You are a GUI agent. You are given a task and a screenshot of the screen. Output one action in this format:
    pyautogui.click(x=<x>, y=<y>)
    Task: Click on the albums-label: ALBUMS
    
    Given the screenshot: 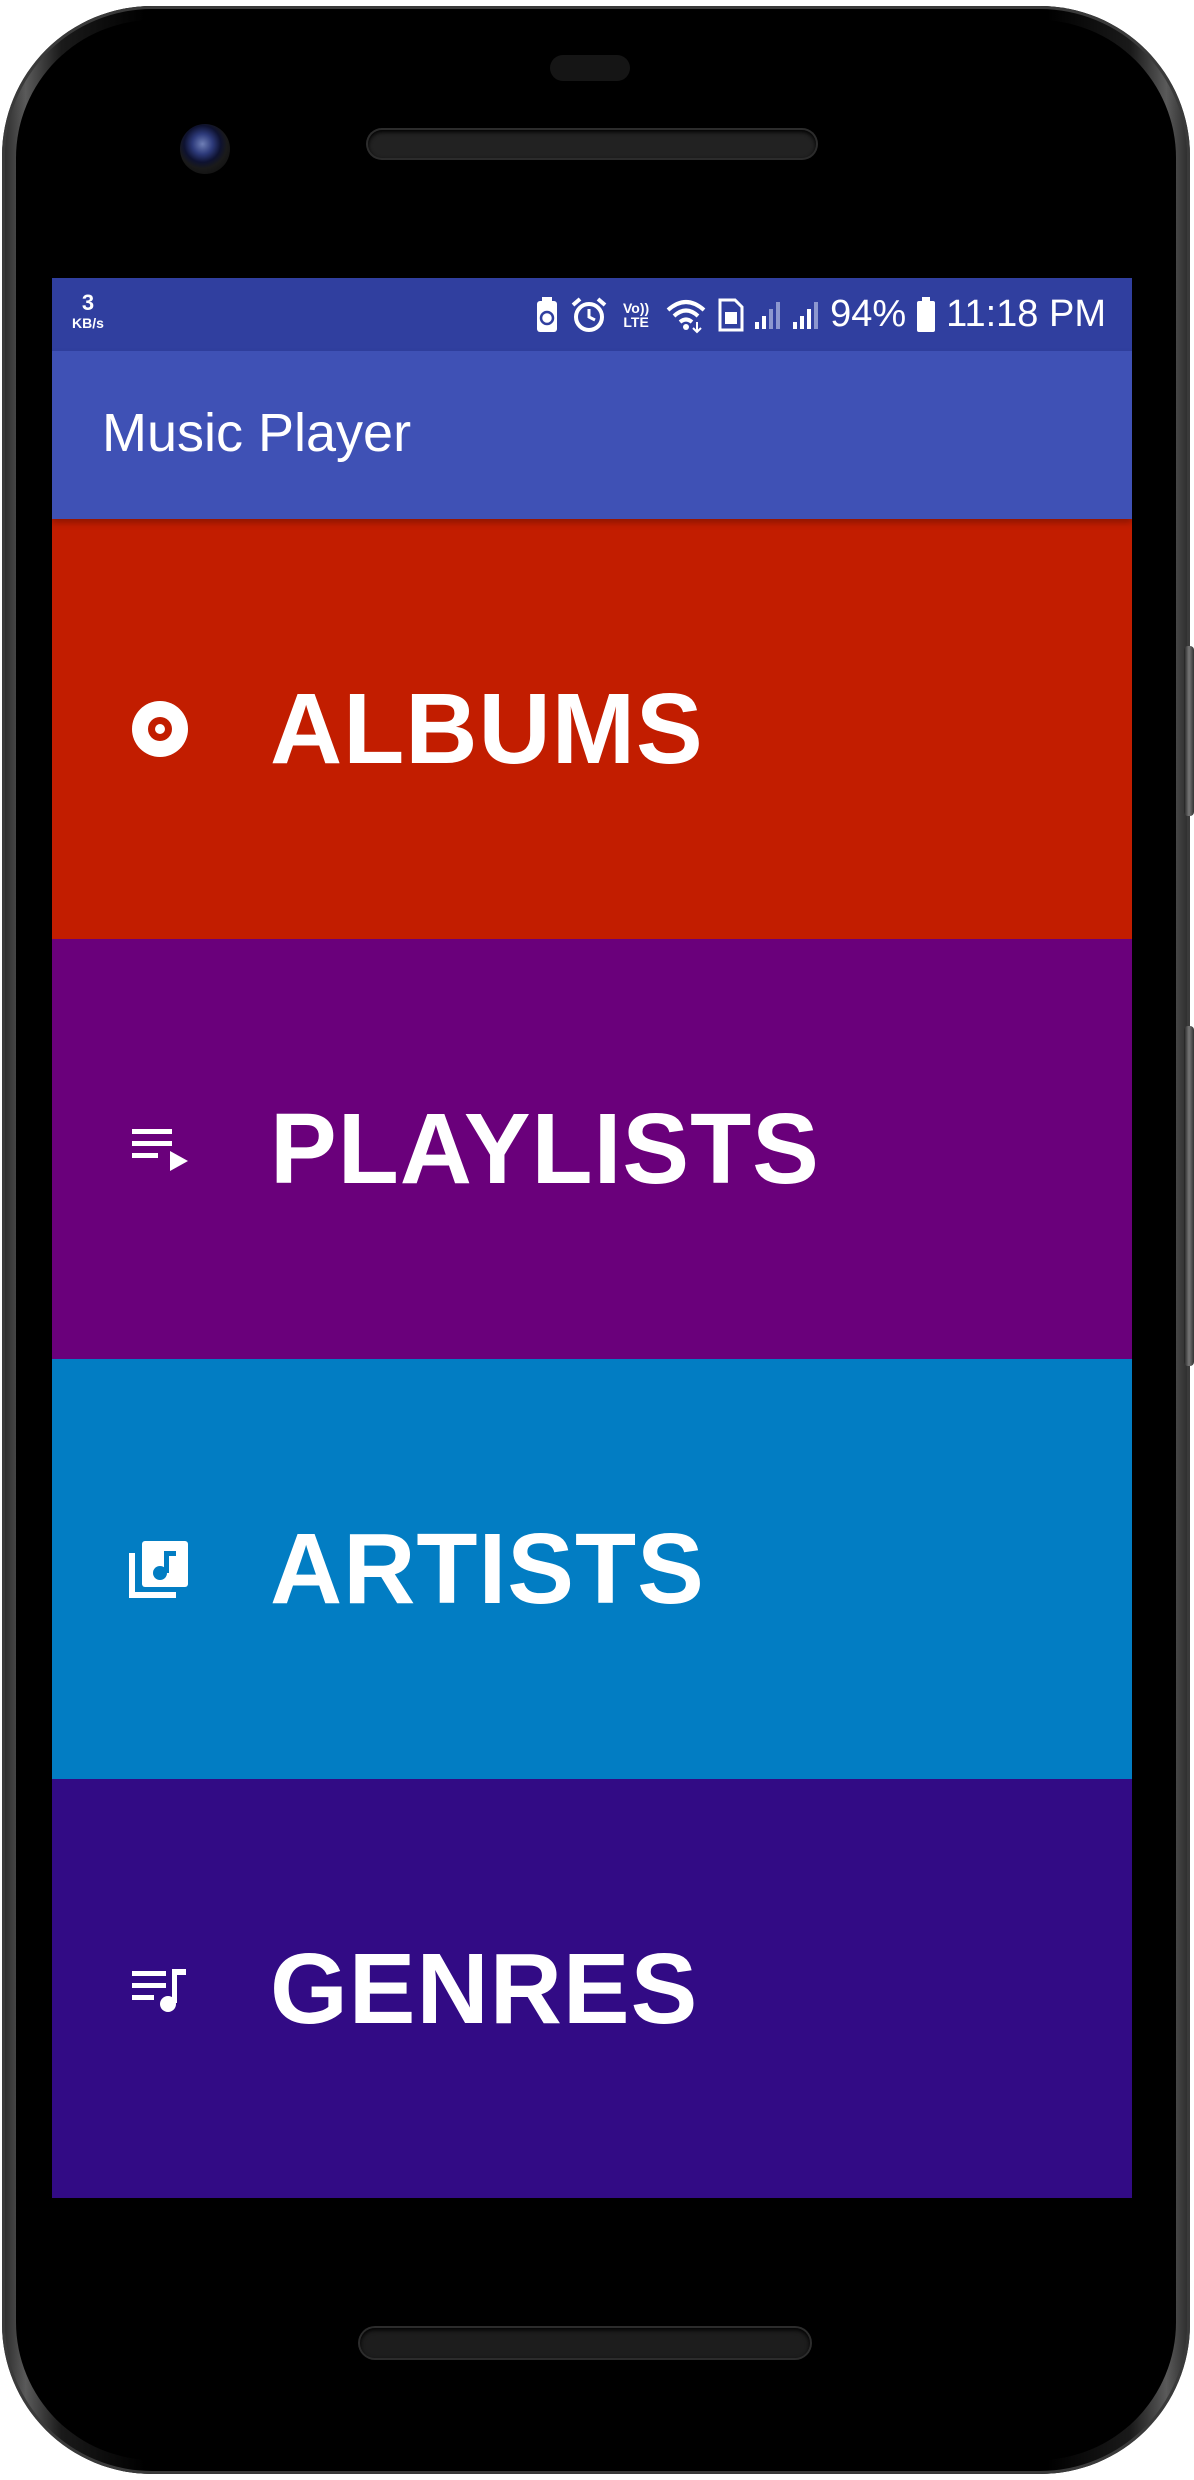 What is the action you would take?
    pyautogui.click(x=487, y=729)
    